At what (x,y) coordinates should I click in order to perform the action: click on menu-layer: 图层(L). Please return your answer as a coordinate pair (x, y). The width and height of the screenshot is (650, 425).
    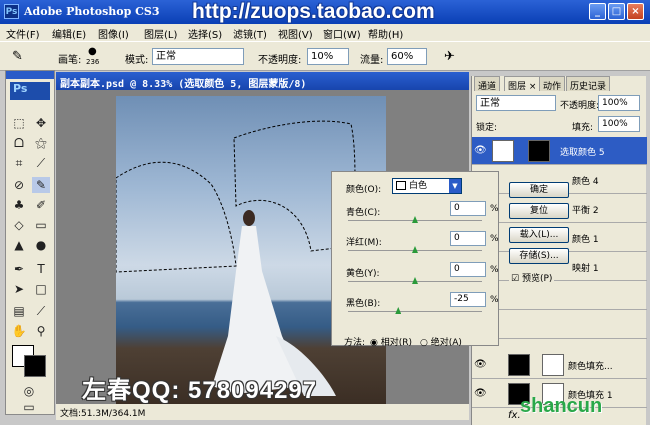
    Looking at the image, I should click on (160, 33).